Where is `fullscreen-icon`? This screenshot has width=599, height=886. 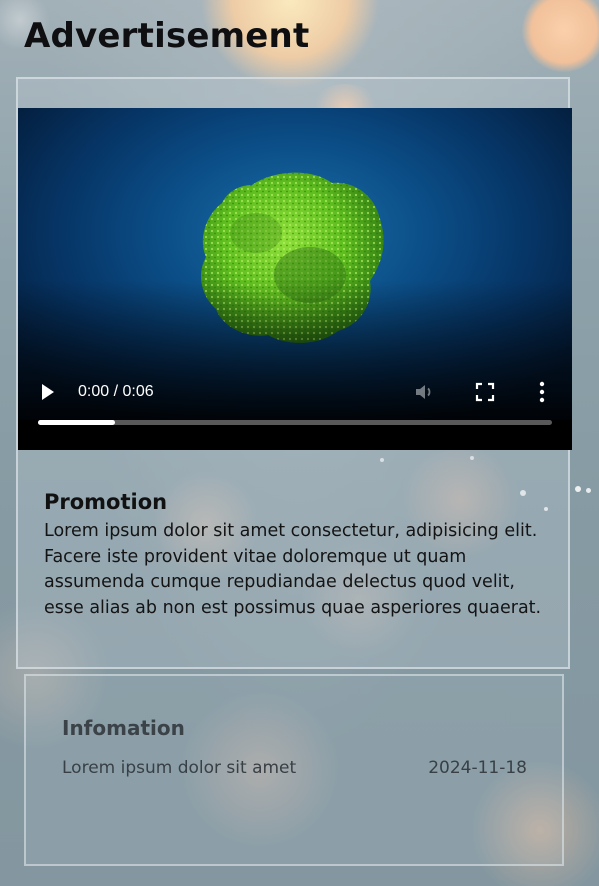
fullscreen-icon is located at coordinates (485, 392).